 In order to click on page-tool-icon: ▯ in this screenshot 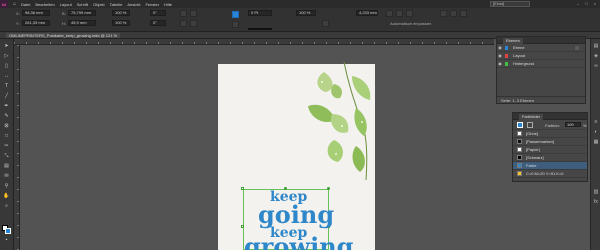, I will do `click(6, 66)`.